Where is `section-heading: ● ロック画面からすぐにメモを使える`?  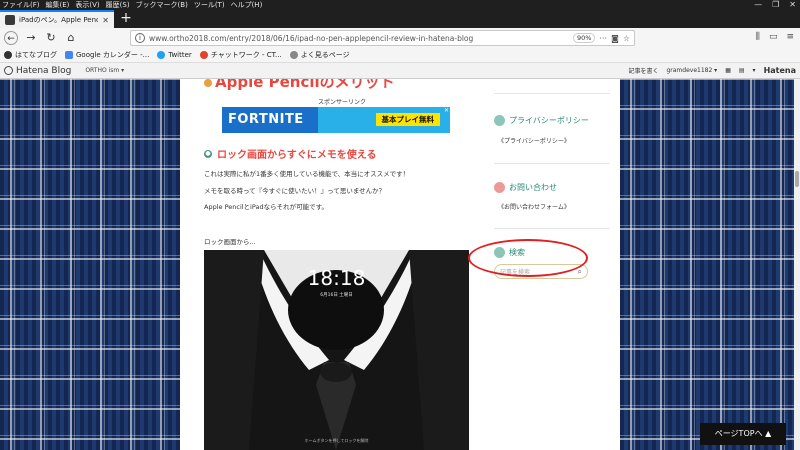 section-heading: ● ロック画面からすぐにメモを使える is located at coordinates (290, 153).